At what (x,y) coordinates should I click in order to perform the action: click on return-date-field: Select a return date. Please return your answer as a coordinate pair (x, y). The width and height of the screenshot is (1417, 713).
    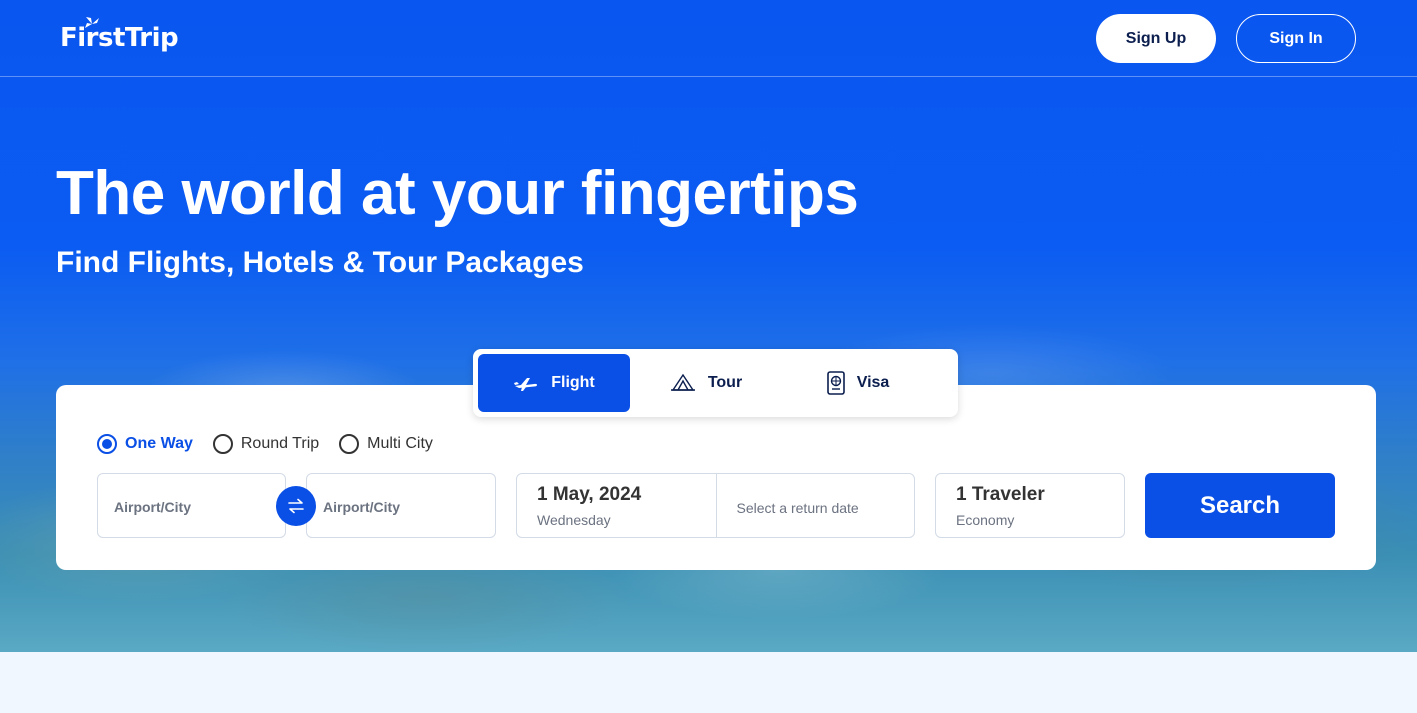
    Looking at the image, I should click on (815, 505).